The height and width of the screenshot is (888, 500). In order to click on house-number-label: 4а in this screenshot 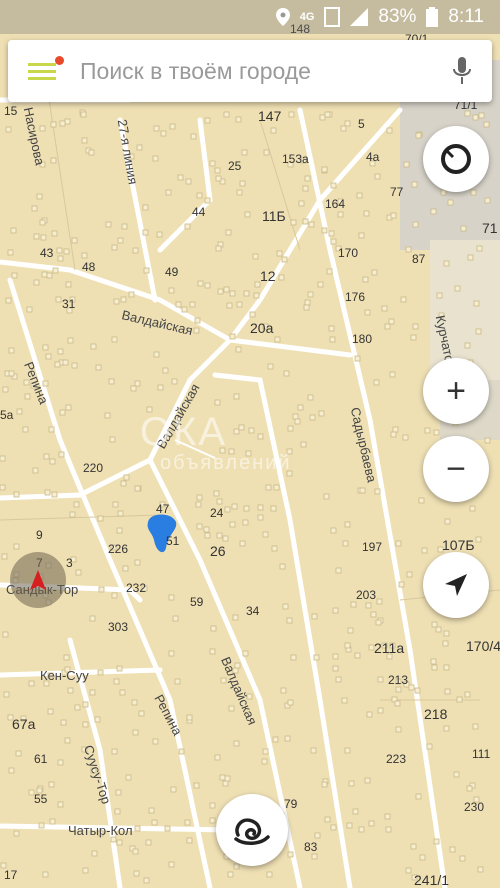, I will do `click(373, 157)`.